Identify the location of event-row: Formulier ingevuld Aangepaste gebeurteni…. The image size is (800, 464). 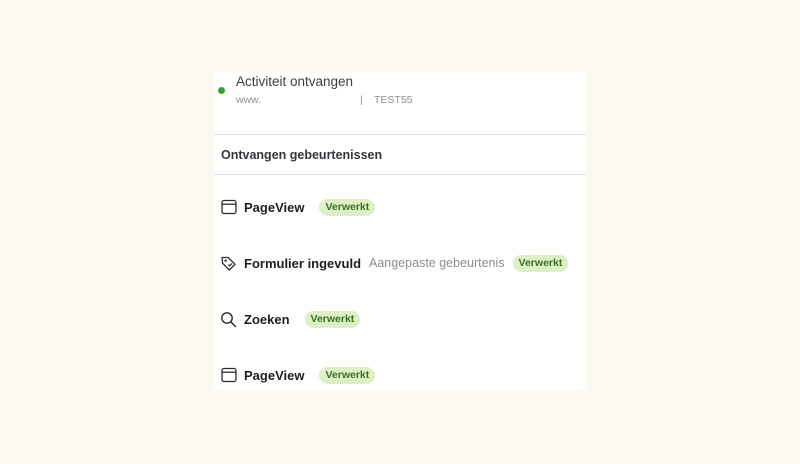
(394, 263).